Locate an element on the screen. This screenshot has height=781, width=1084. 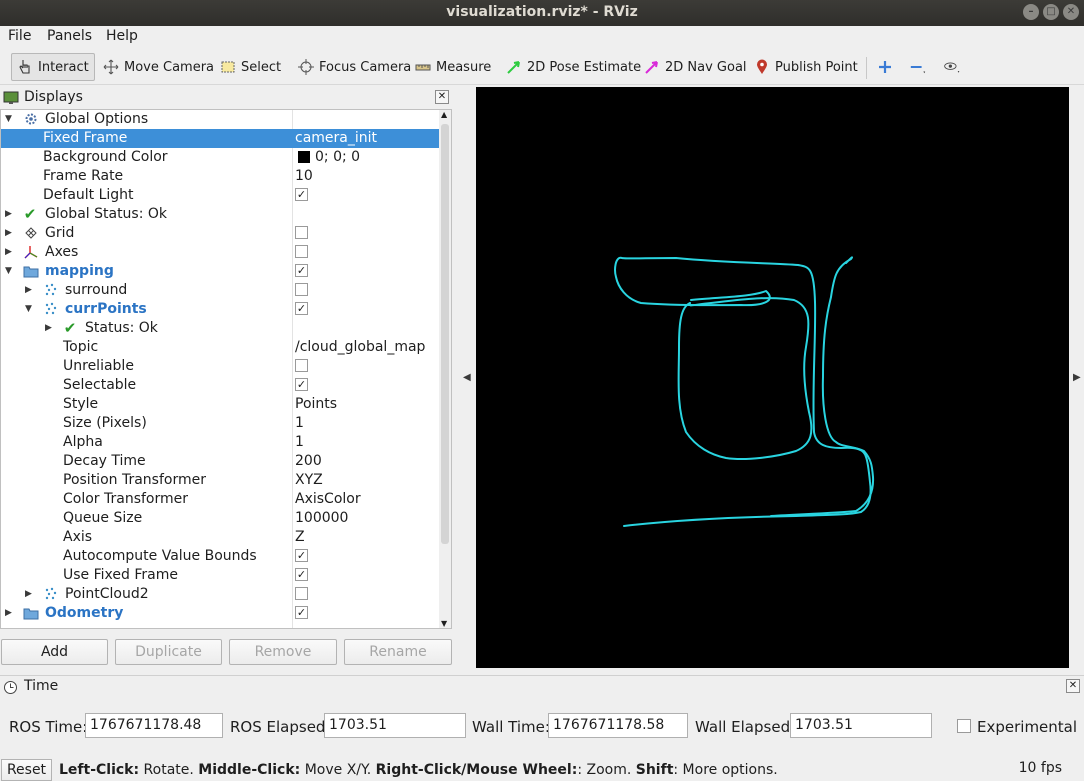
selectable-checkbox: ✓ is located at coordinates (301, 384).